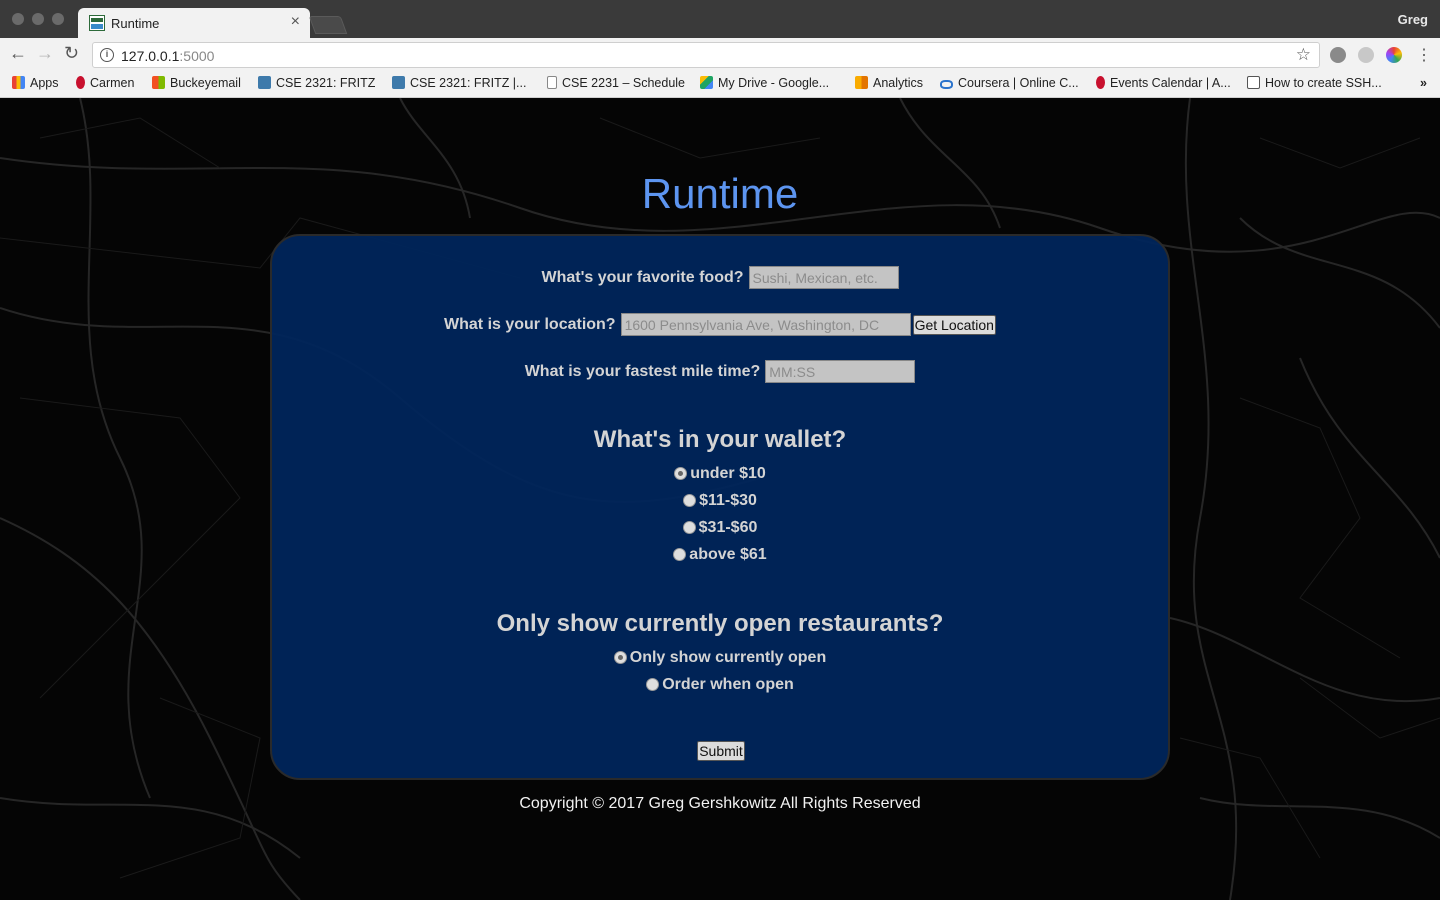 The height and width of the screenshot is (900, 1440). Describe the element at coordinates (45, 53) in the screenshot. I see `forward-arrow-icon: →` at that location.